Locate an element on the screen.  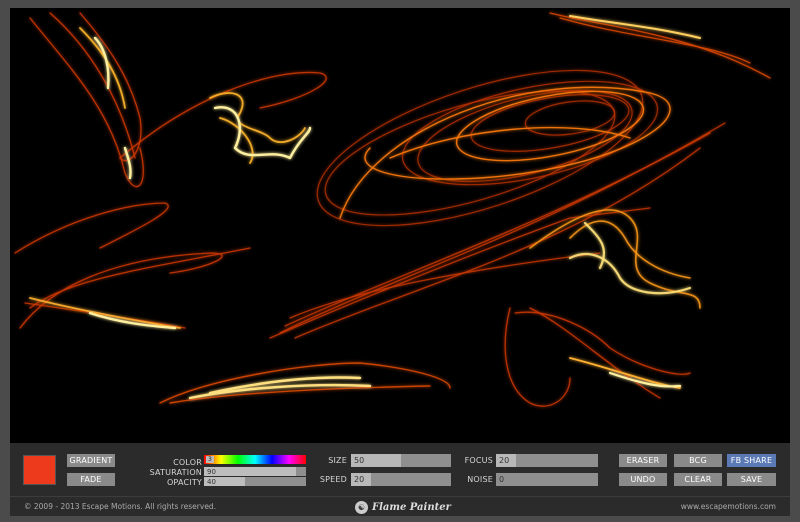
eraser-button: ERASER is located at coordinates (643, 460).